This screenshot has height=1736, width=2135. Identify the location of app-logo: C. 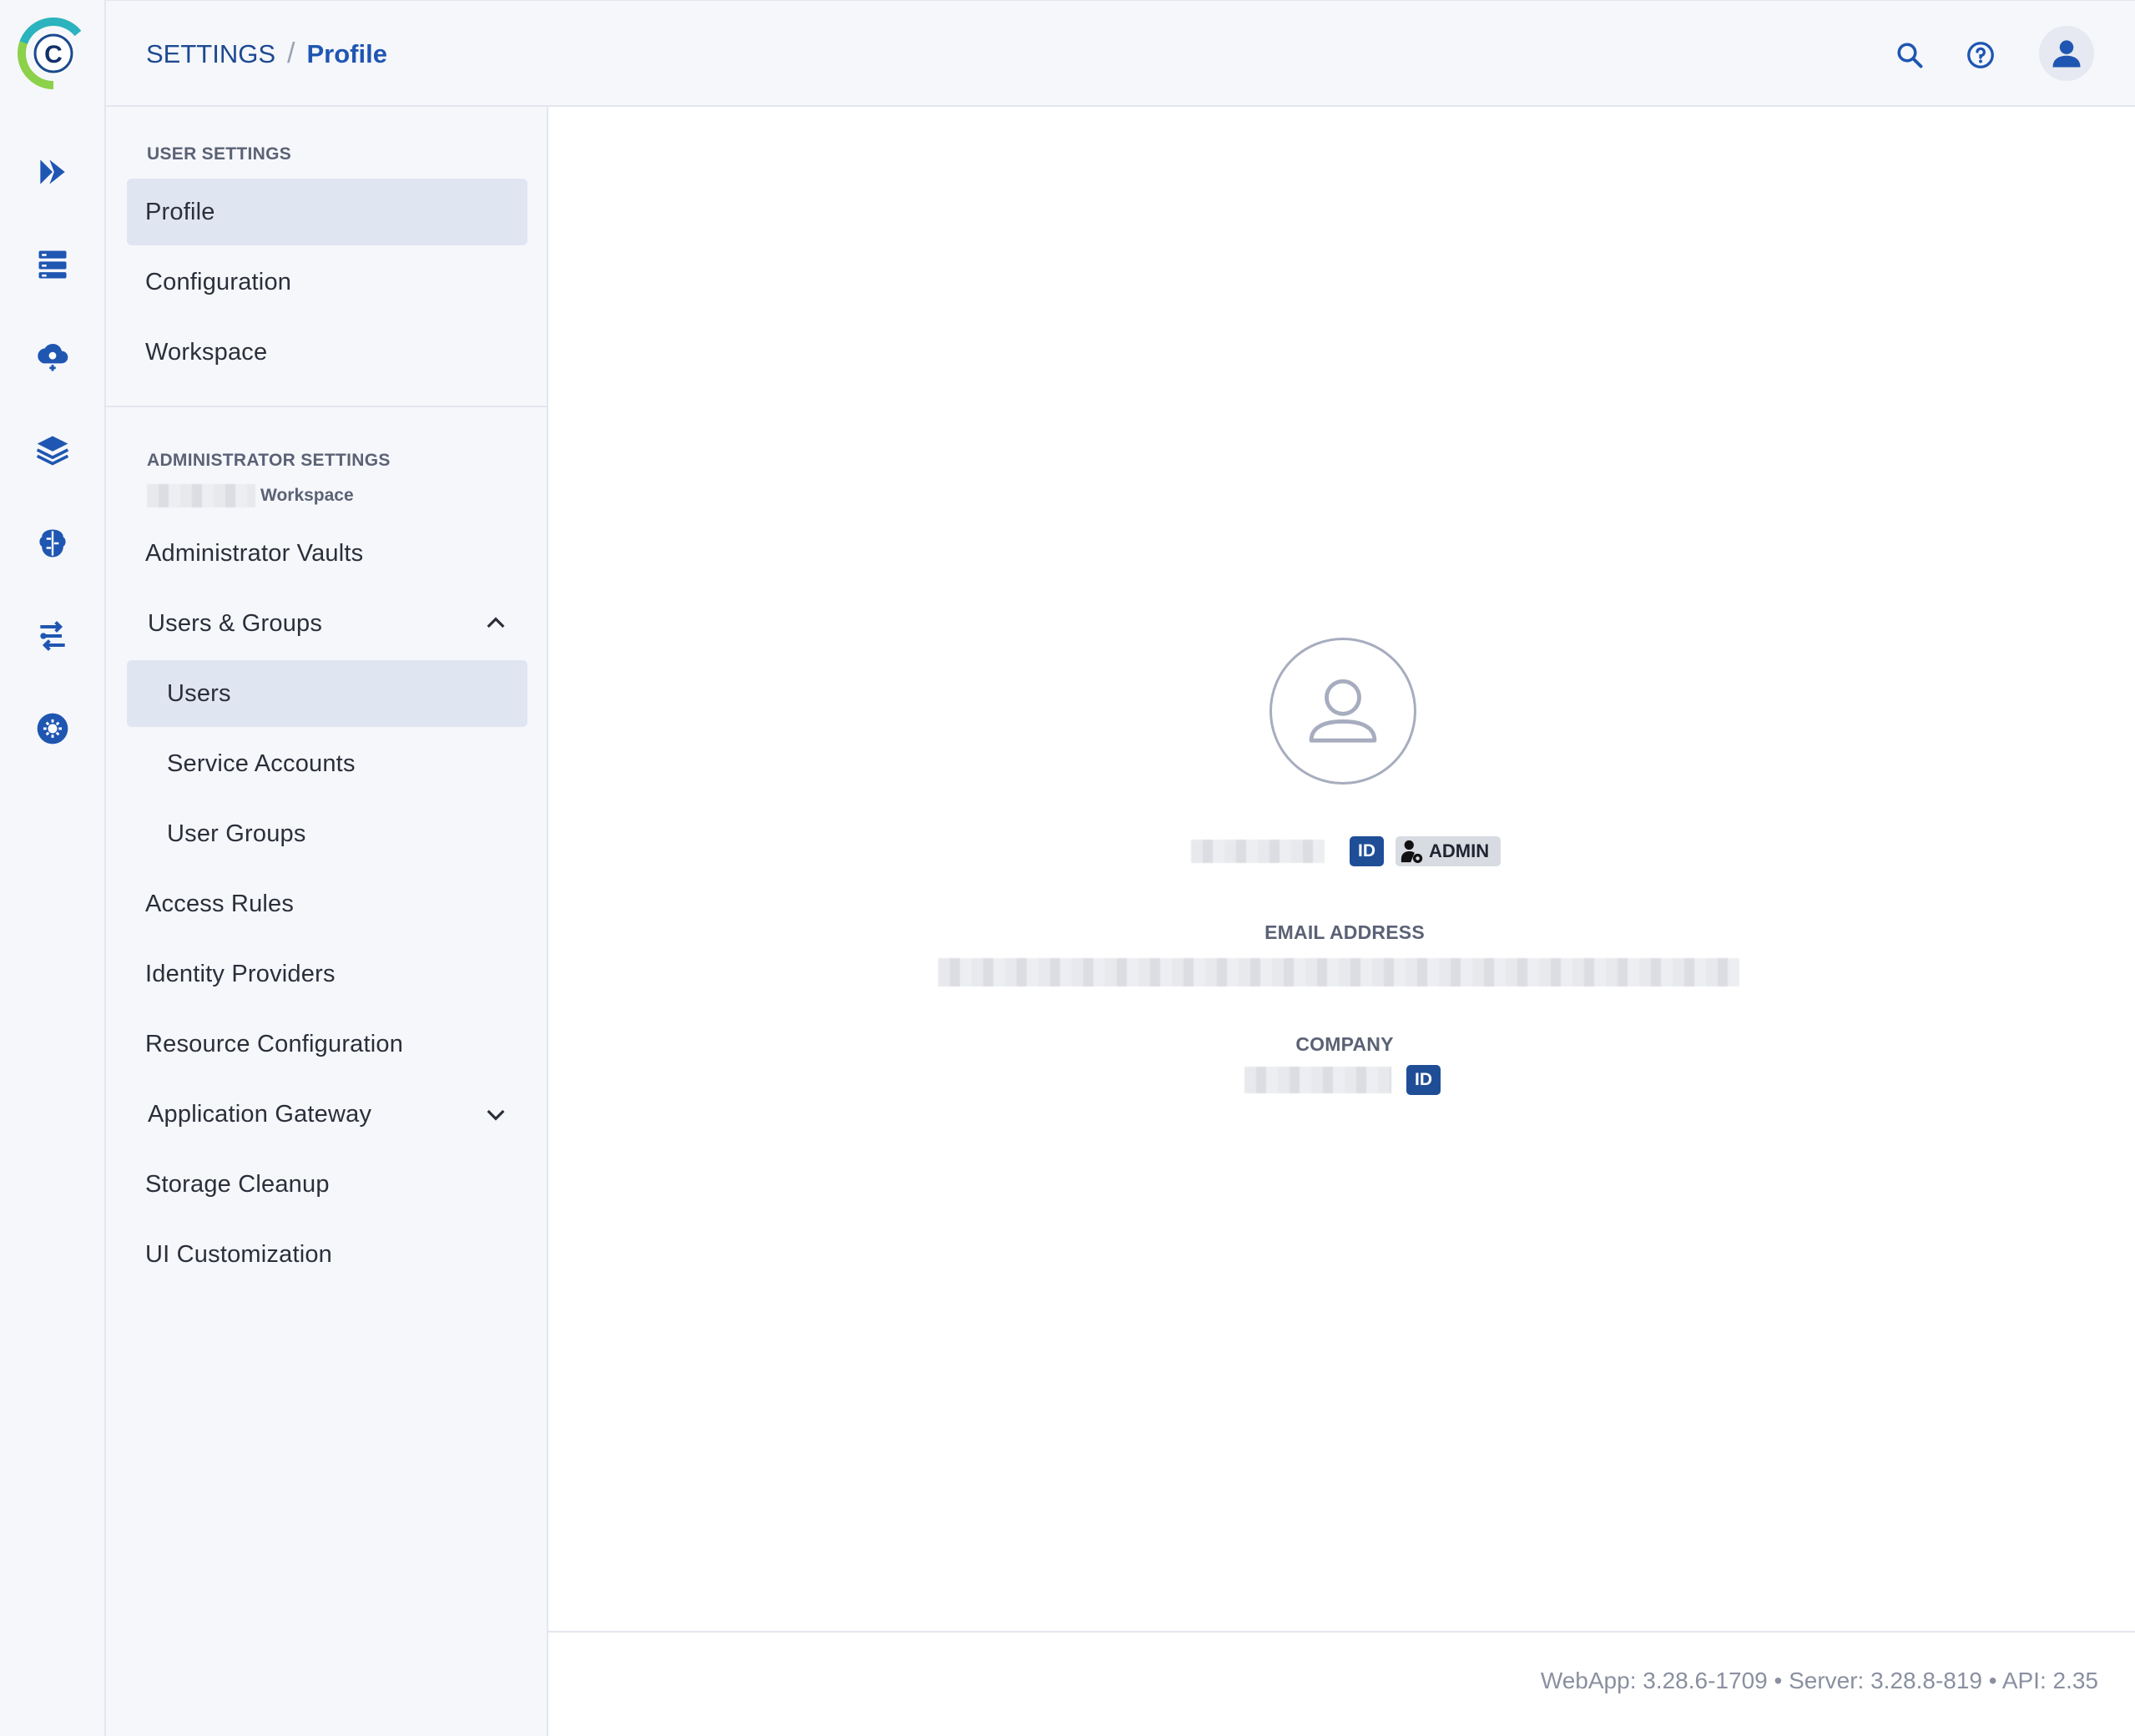
(53, 53).